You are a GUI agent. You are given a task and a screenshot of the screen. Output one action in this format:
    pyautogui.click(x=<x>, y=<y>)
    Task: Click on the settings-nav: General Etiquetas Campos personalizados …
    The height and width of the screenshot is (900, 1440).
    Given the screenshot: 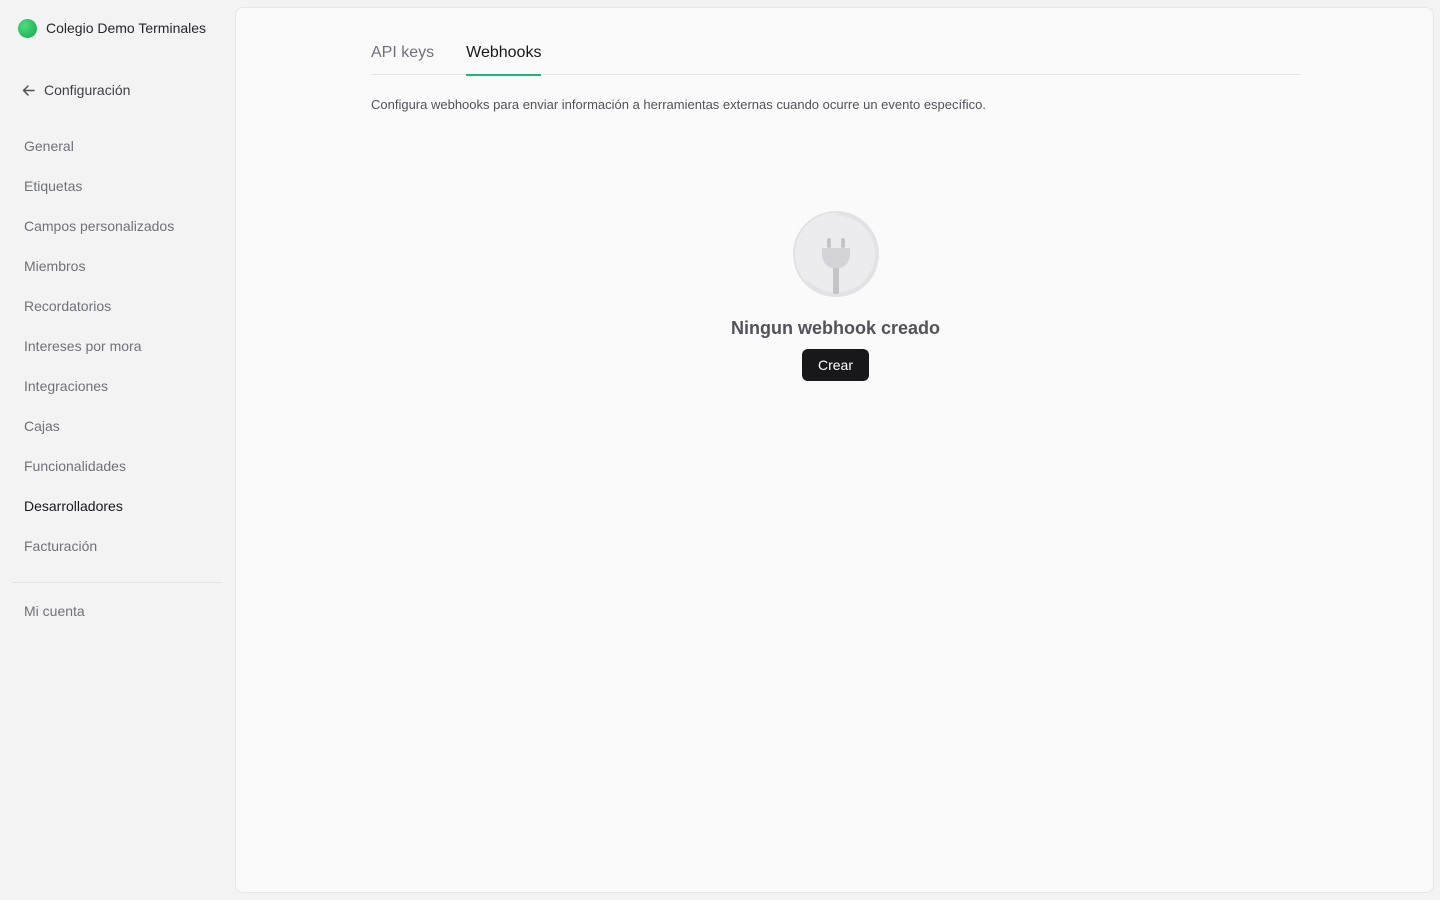 What is the action you would take?
    pyautogui.click(x=117, y=346)
    